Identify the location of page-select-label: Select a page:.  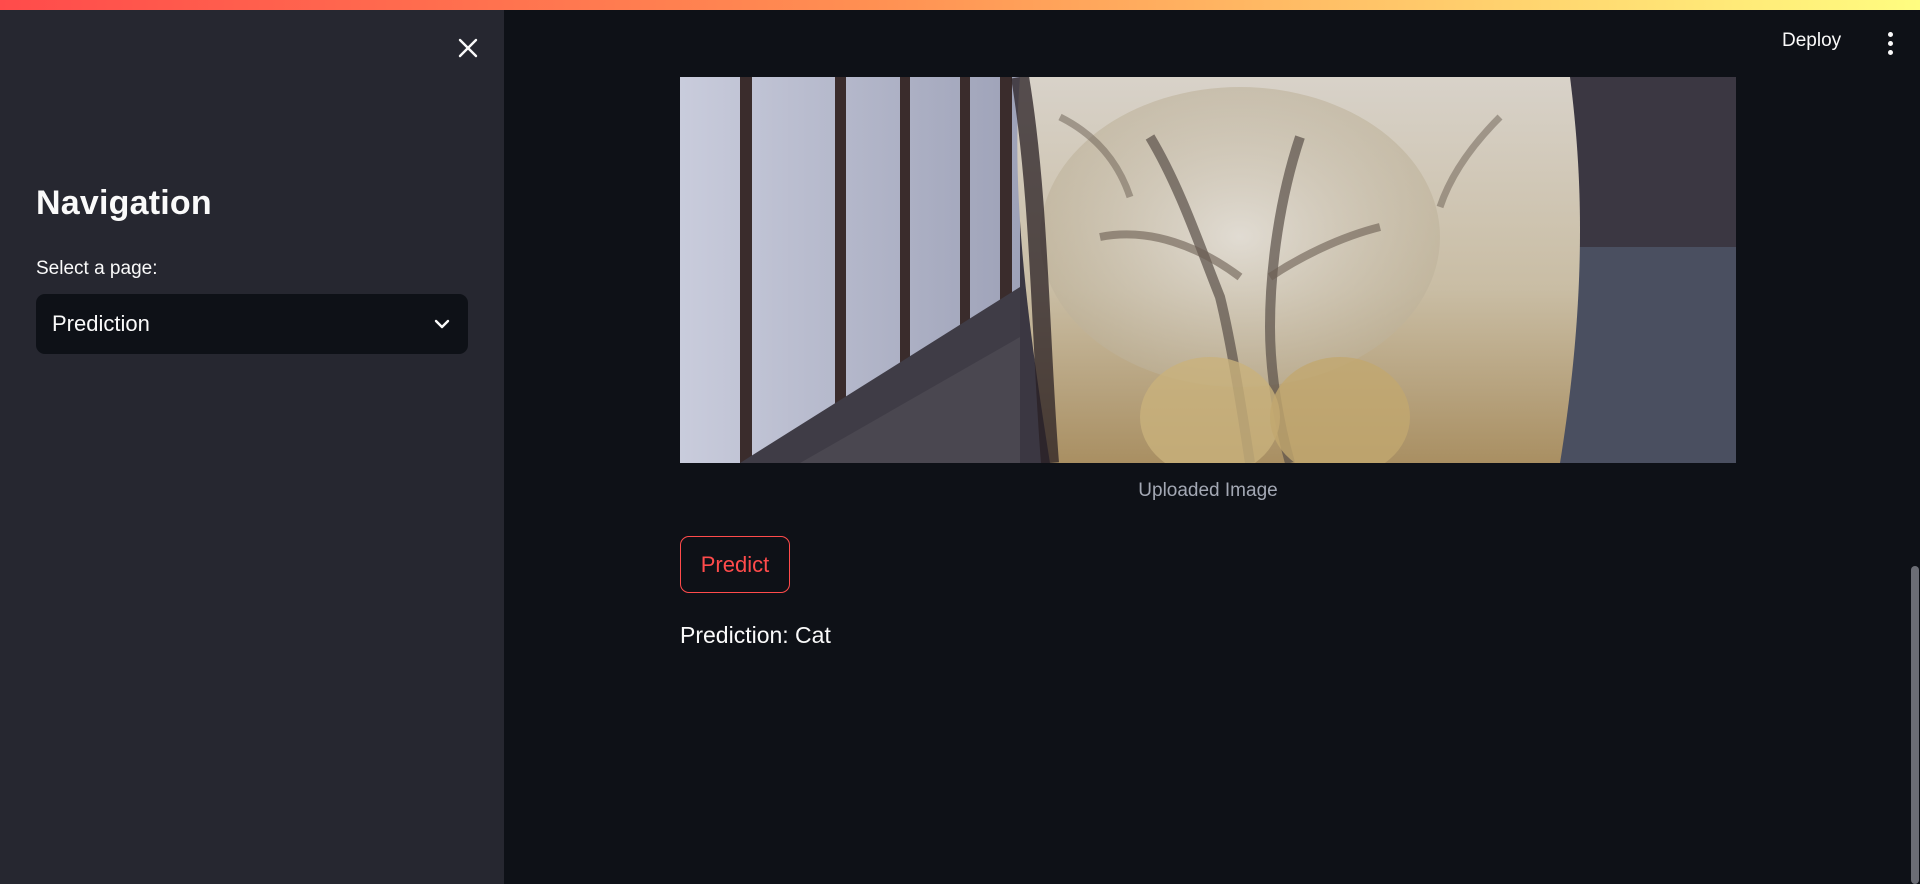
(97, 268).